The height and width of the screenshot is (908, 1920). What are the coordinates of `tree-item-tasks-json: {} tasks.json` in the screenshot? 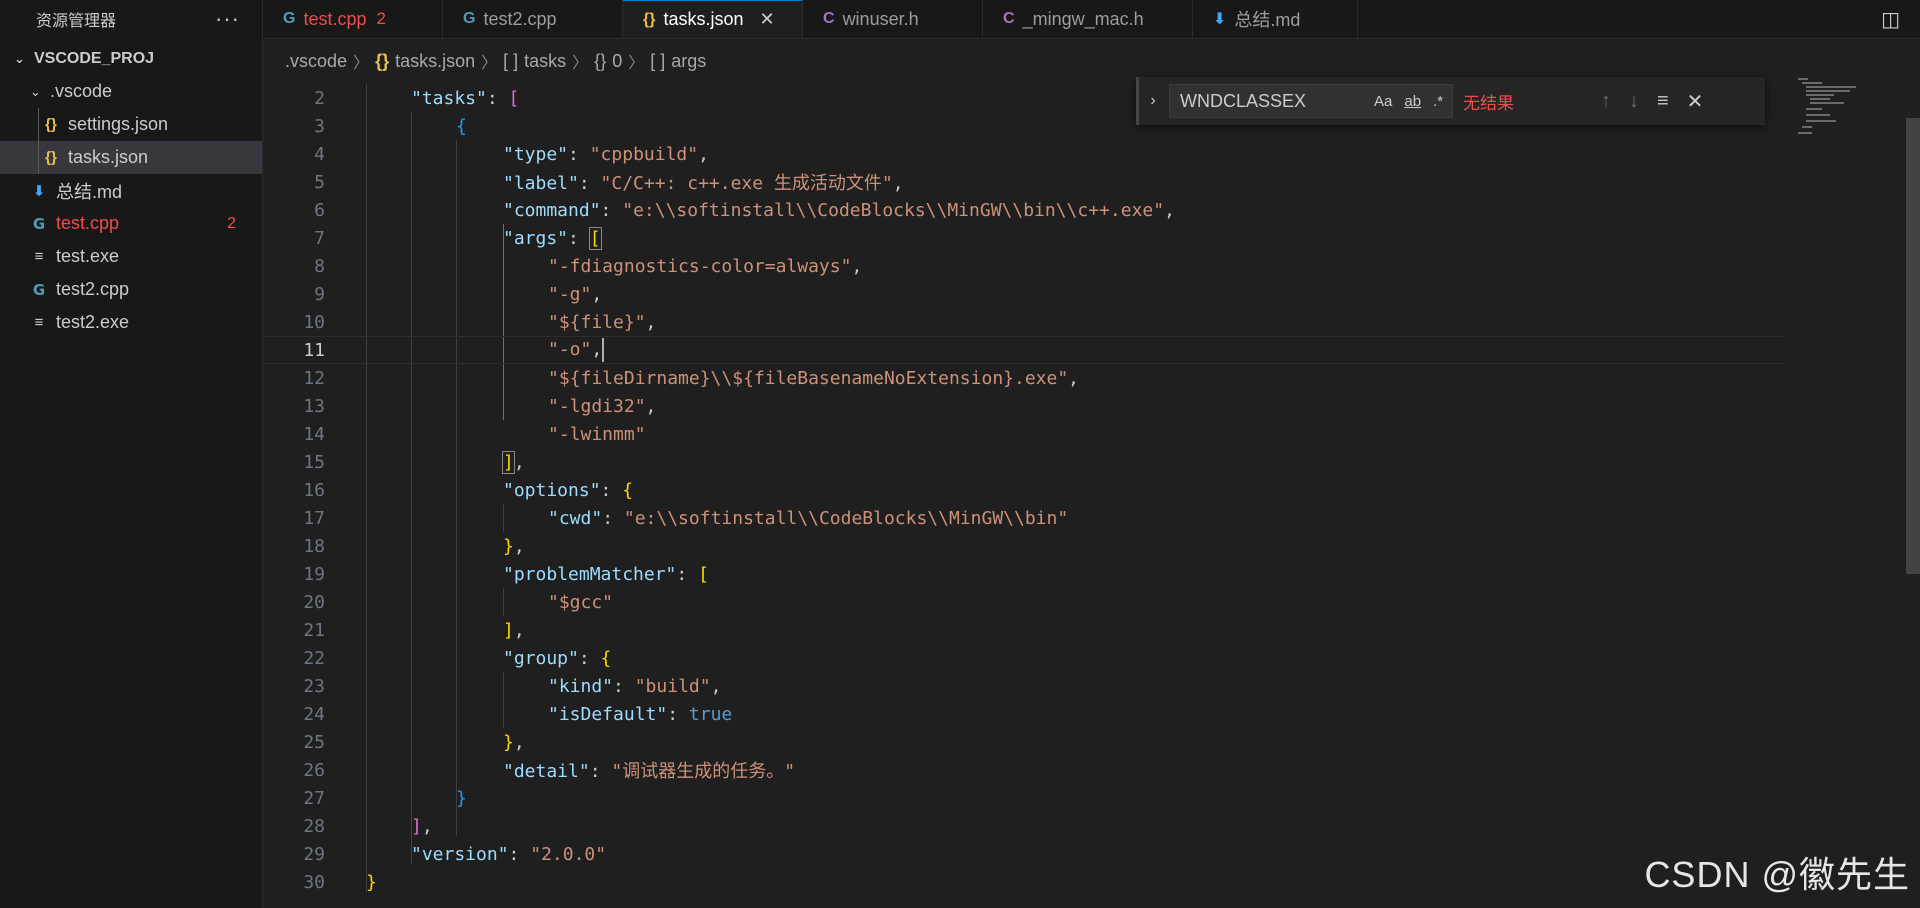 It's located at (131, 157).